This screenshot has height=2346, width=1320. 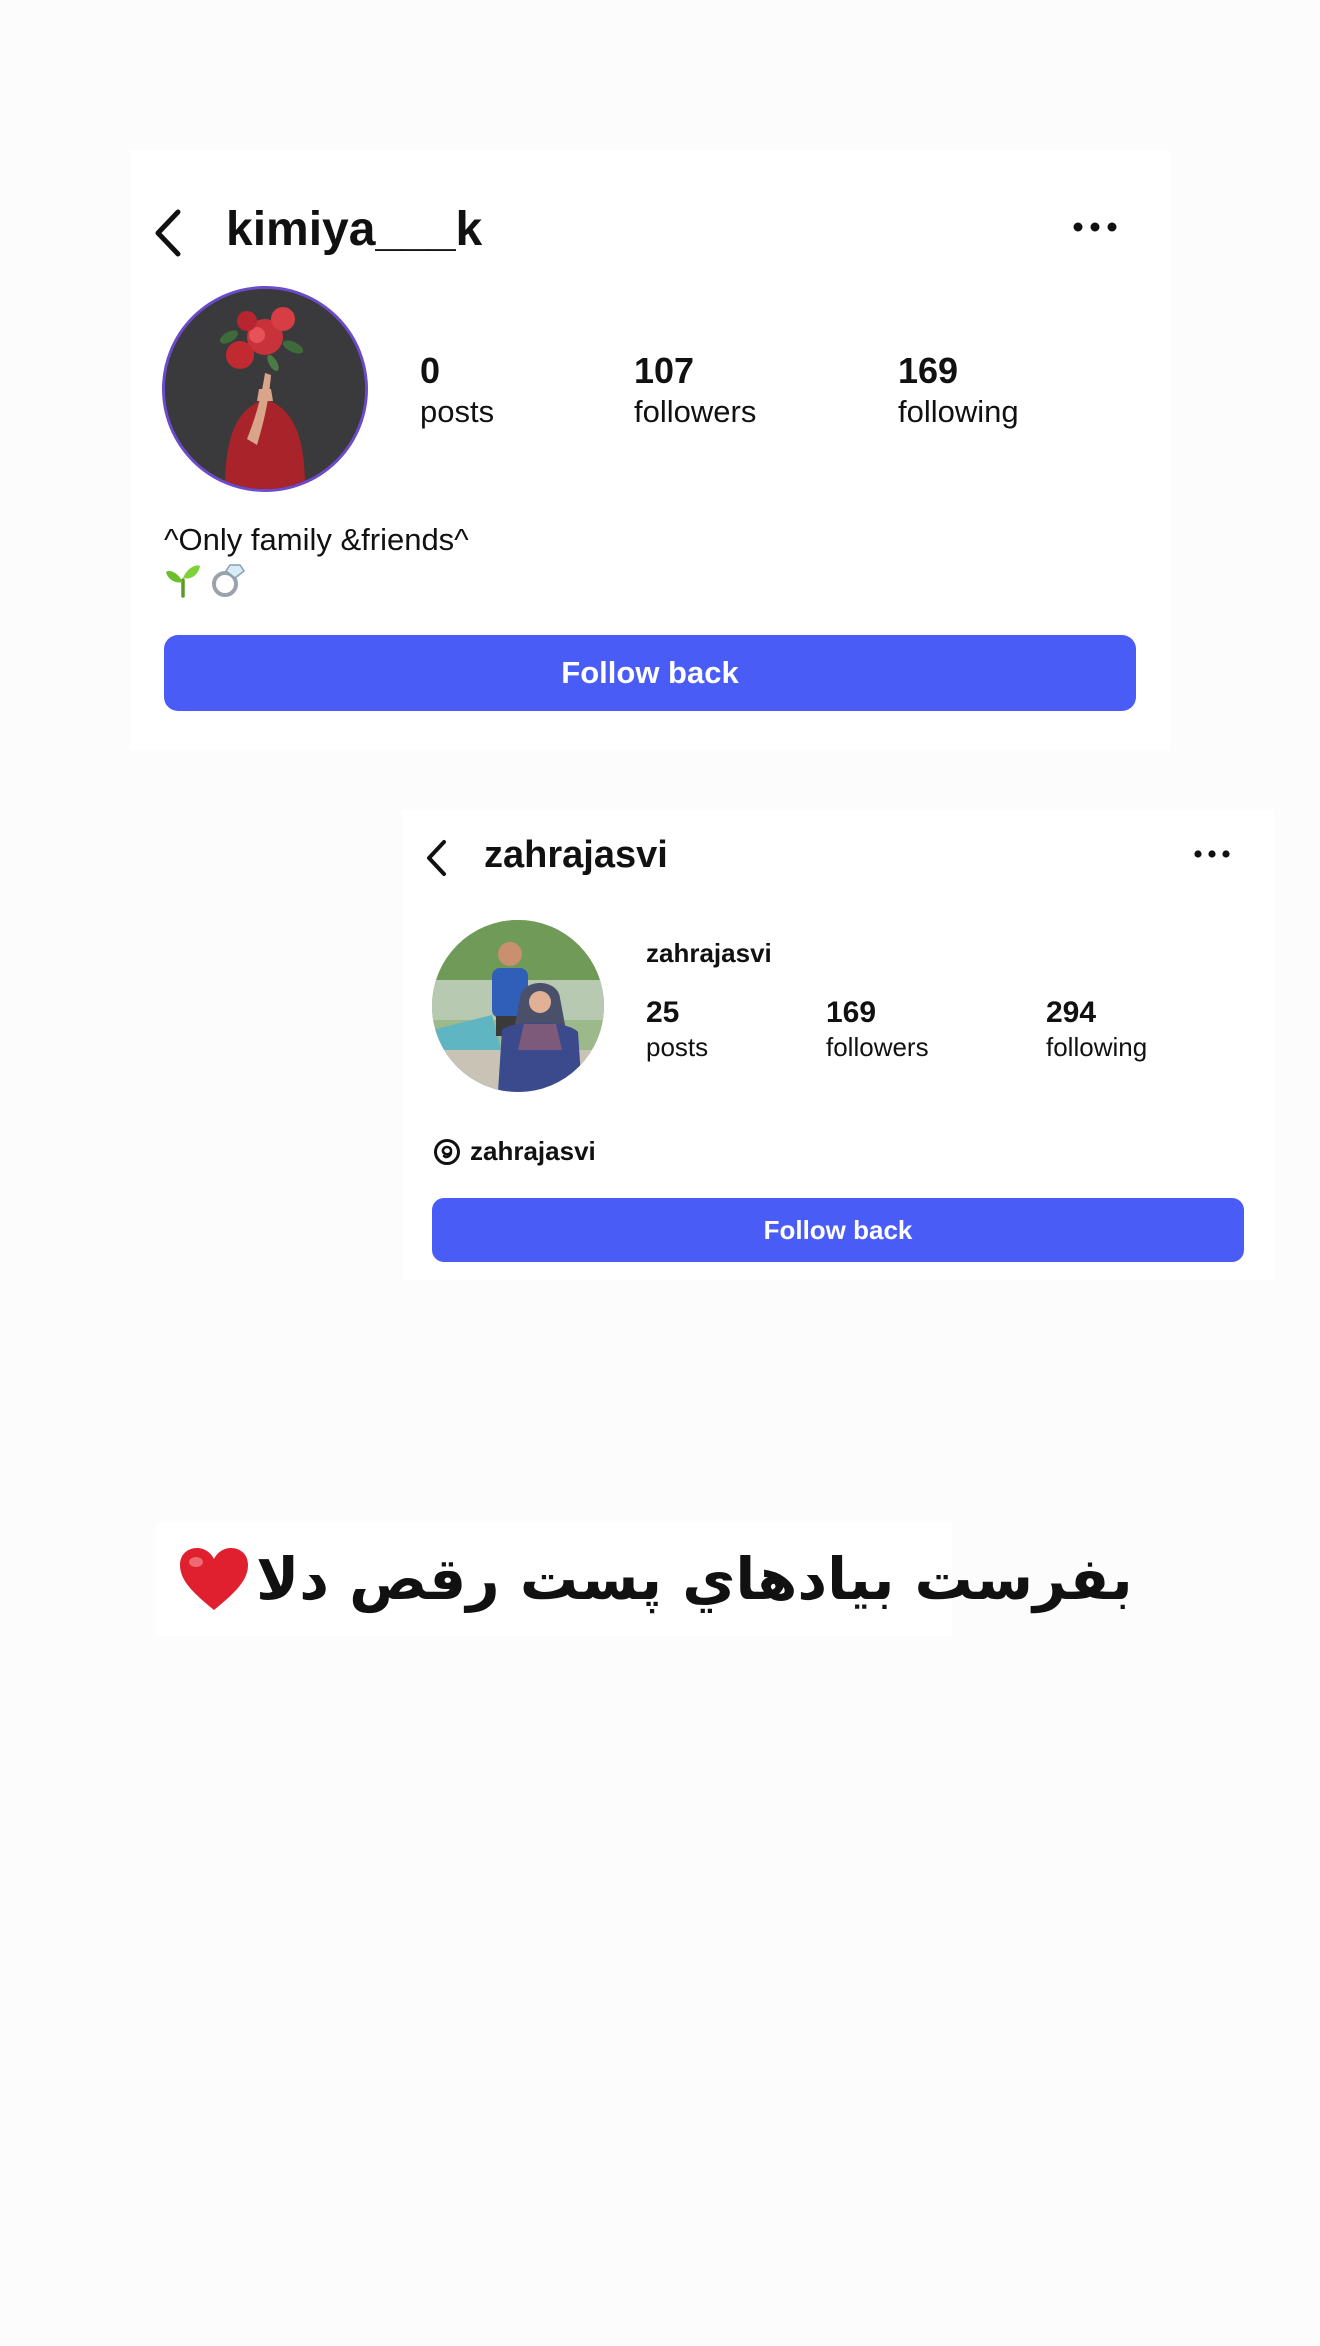 I want to click on stat-followers-value: 107, so click(x=664, y=370).